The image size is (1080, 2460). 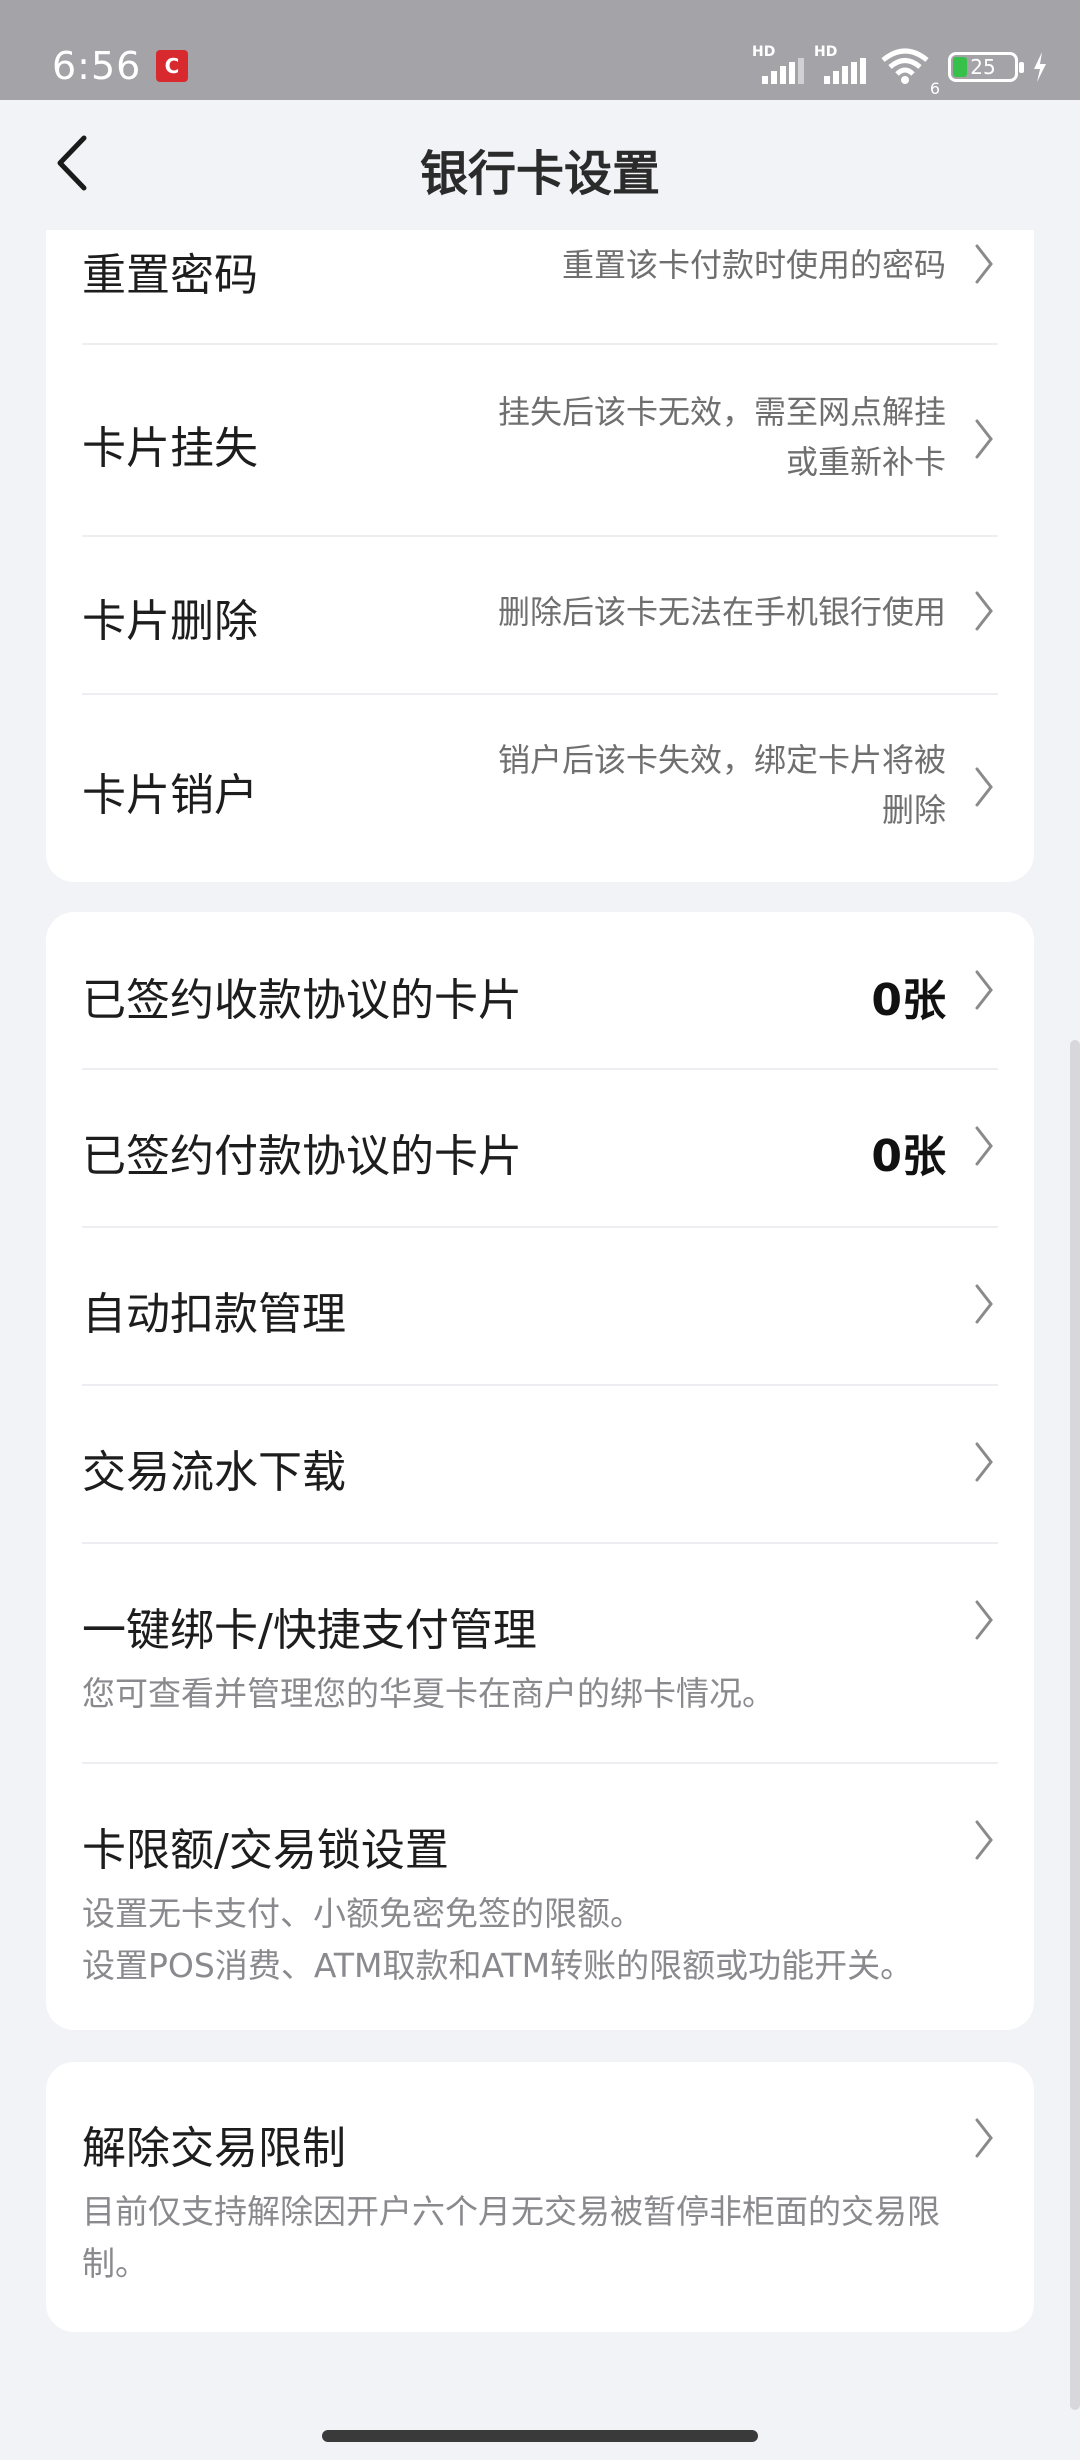 I want to click on row-label: 自动扣款管理, so click(x=214, y=1314).